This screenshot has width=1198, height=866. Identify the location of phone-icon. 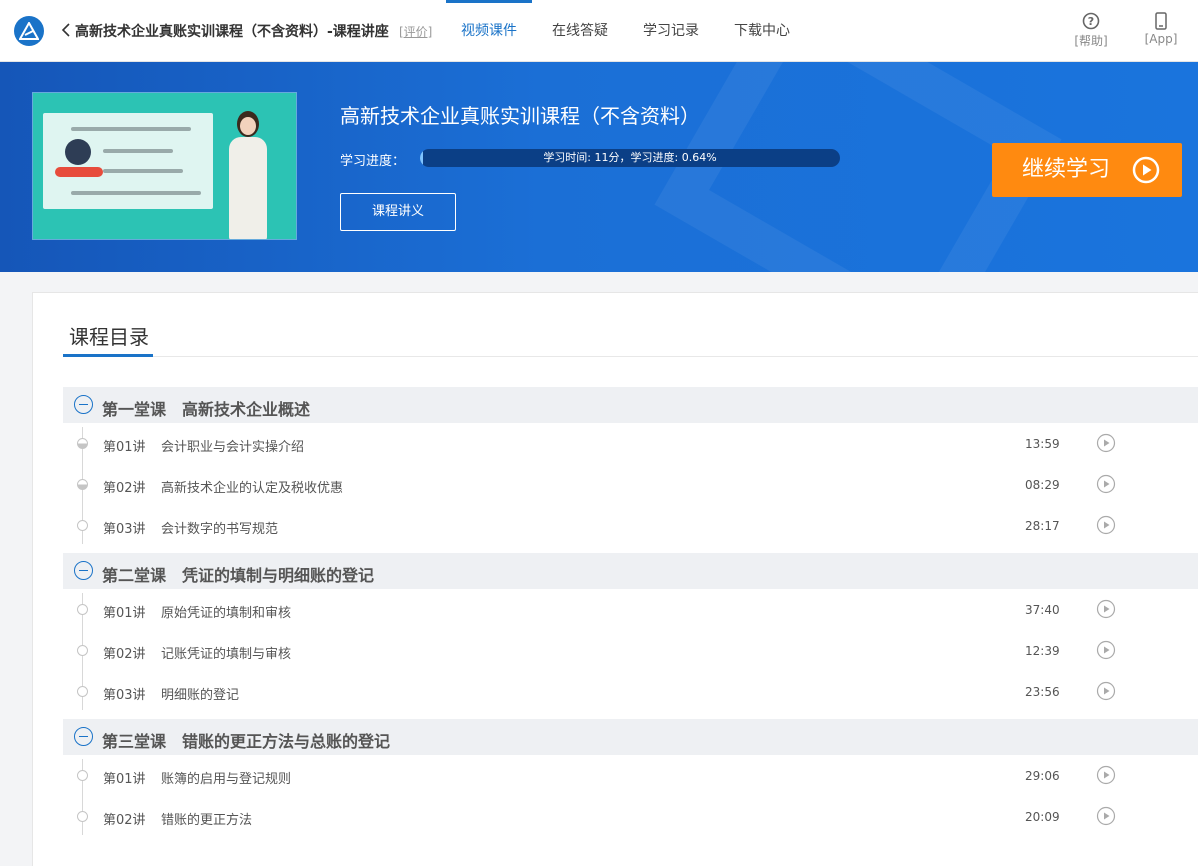
(1161, 21).